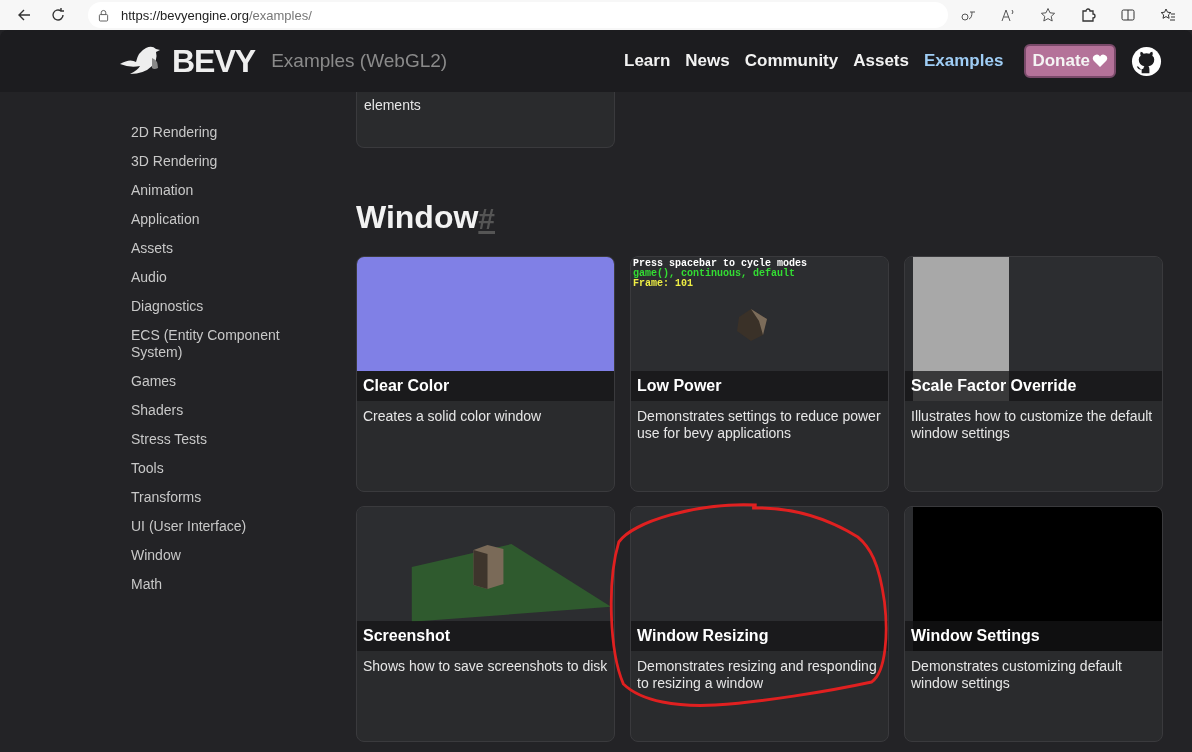  I want to click on back-icon, so click(24, 15).